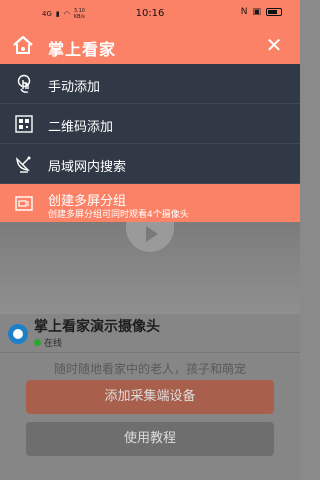  Describe the element at coordinates (81, 127) in the screenshot. I see `menu-item-label: 二维码添加` at that location.